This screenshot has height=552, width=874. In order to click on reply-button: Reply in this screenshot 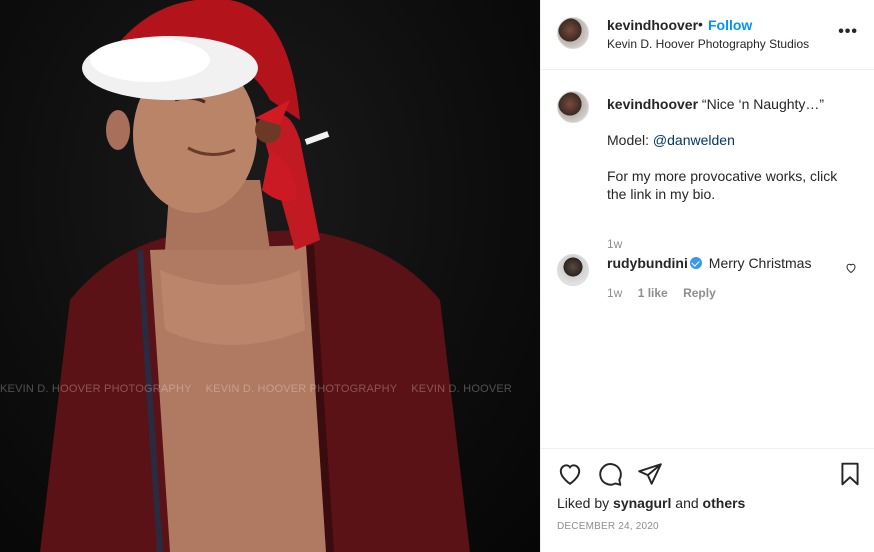, I will do `click(699, 293)`.